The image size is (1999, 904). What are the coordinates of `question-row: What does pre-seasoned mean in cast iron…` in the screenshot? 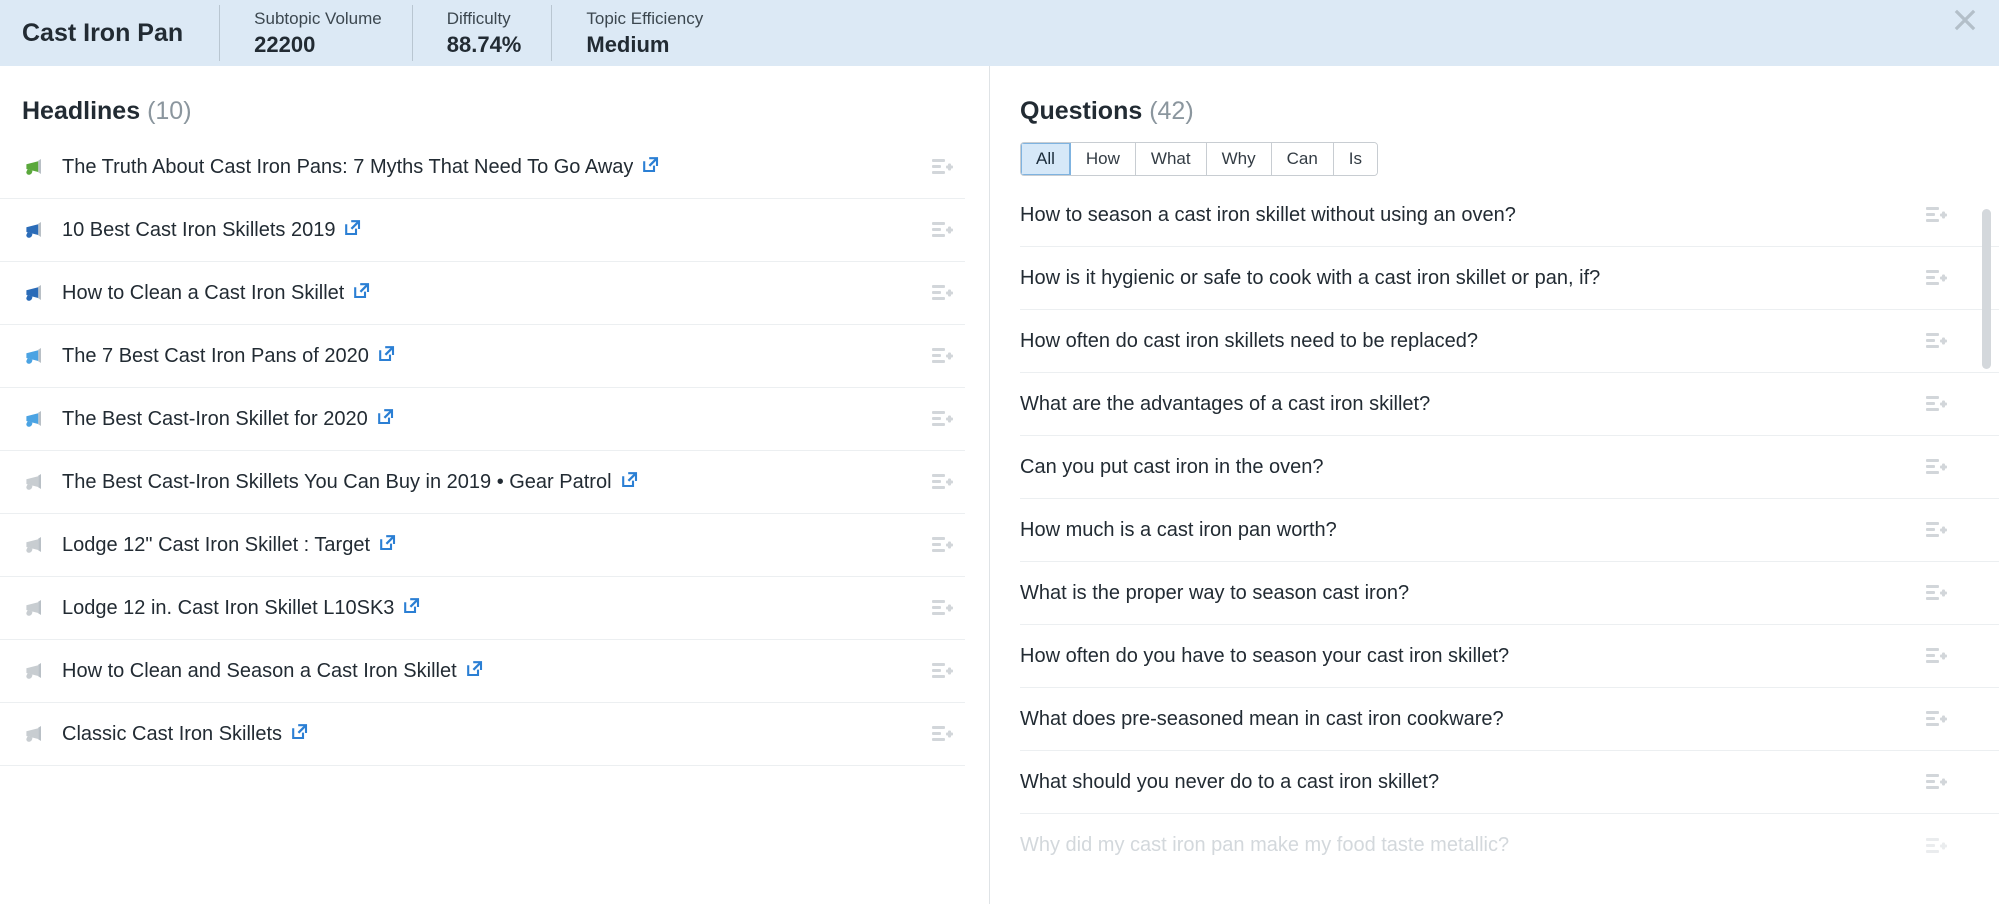 It's located at (1509, 719).